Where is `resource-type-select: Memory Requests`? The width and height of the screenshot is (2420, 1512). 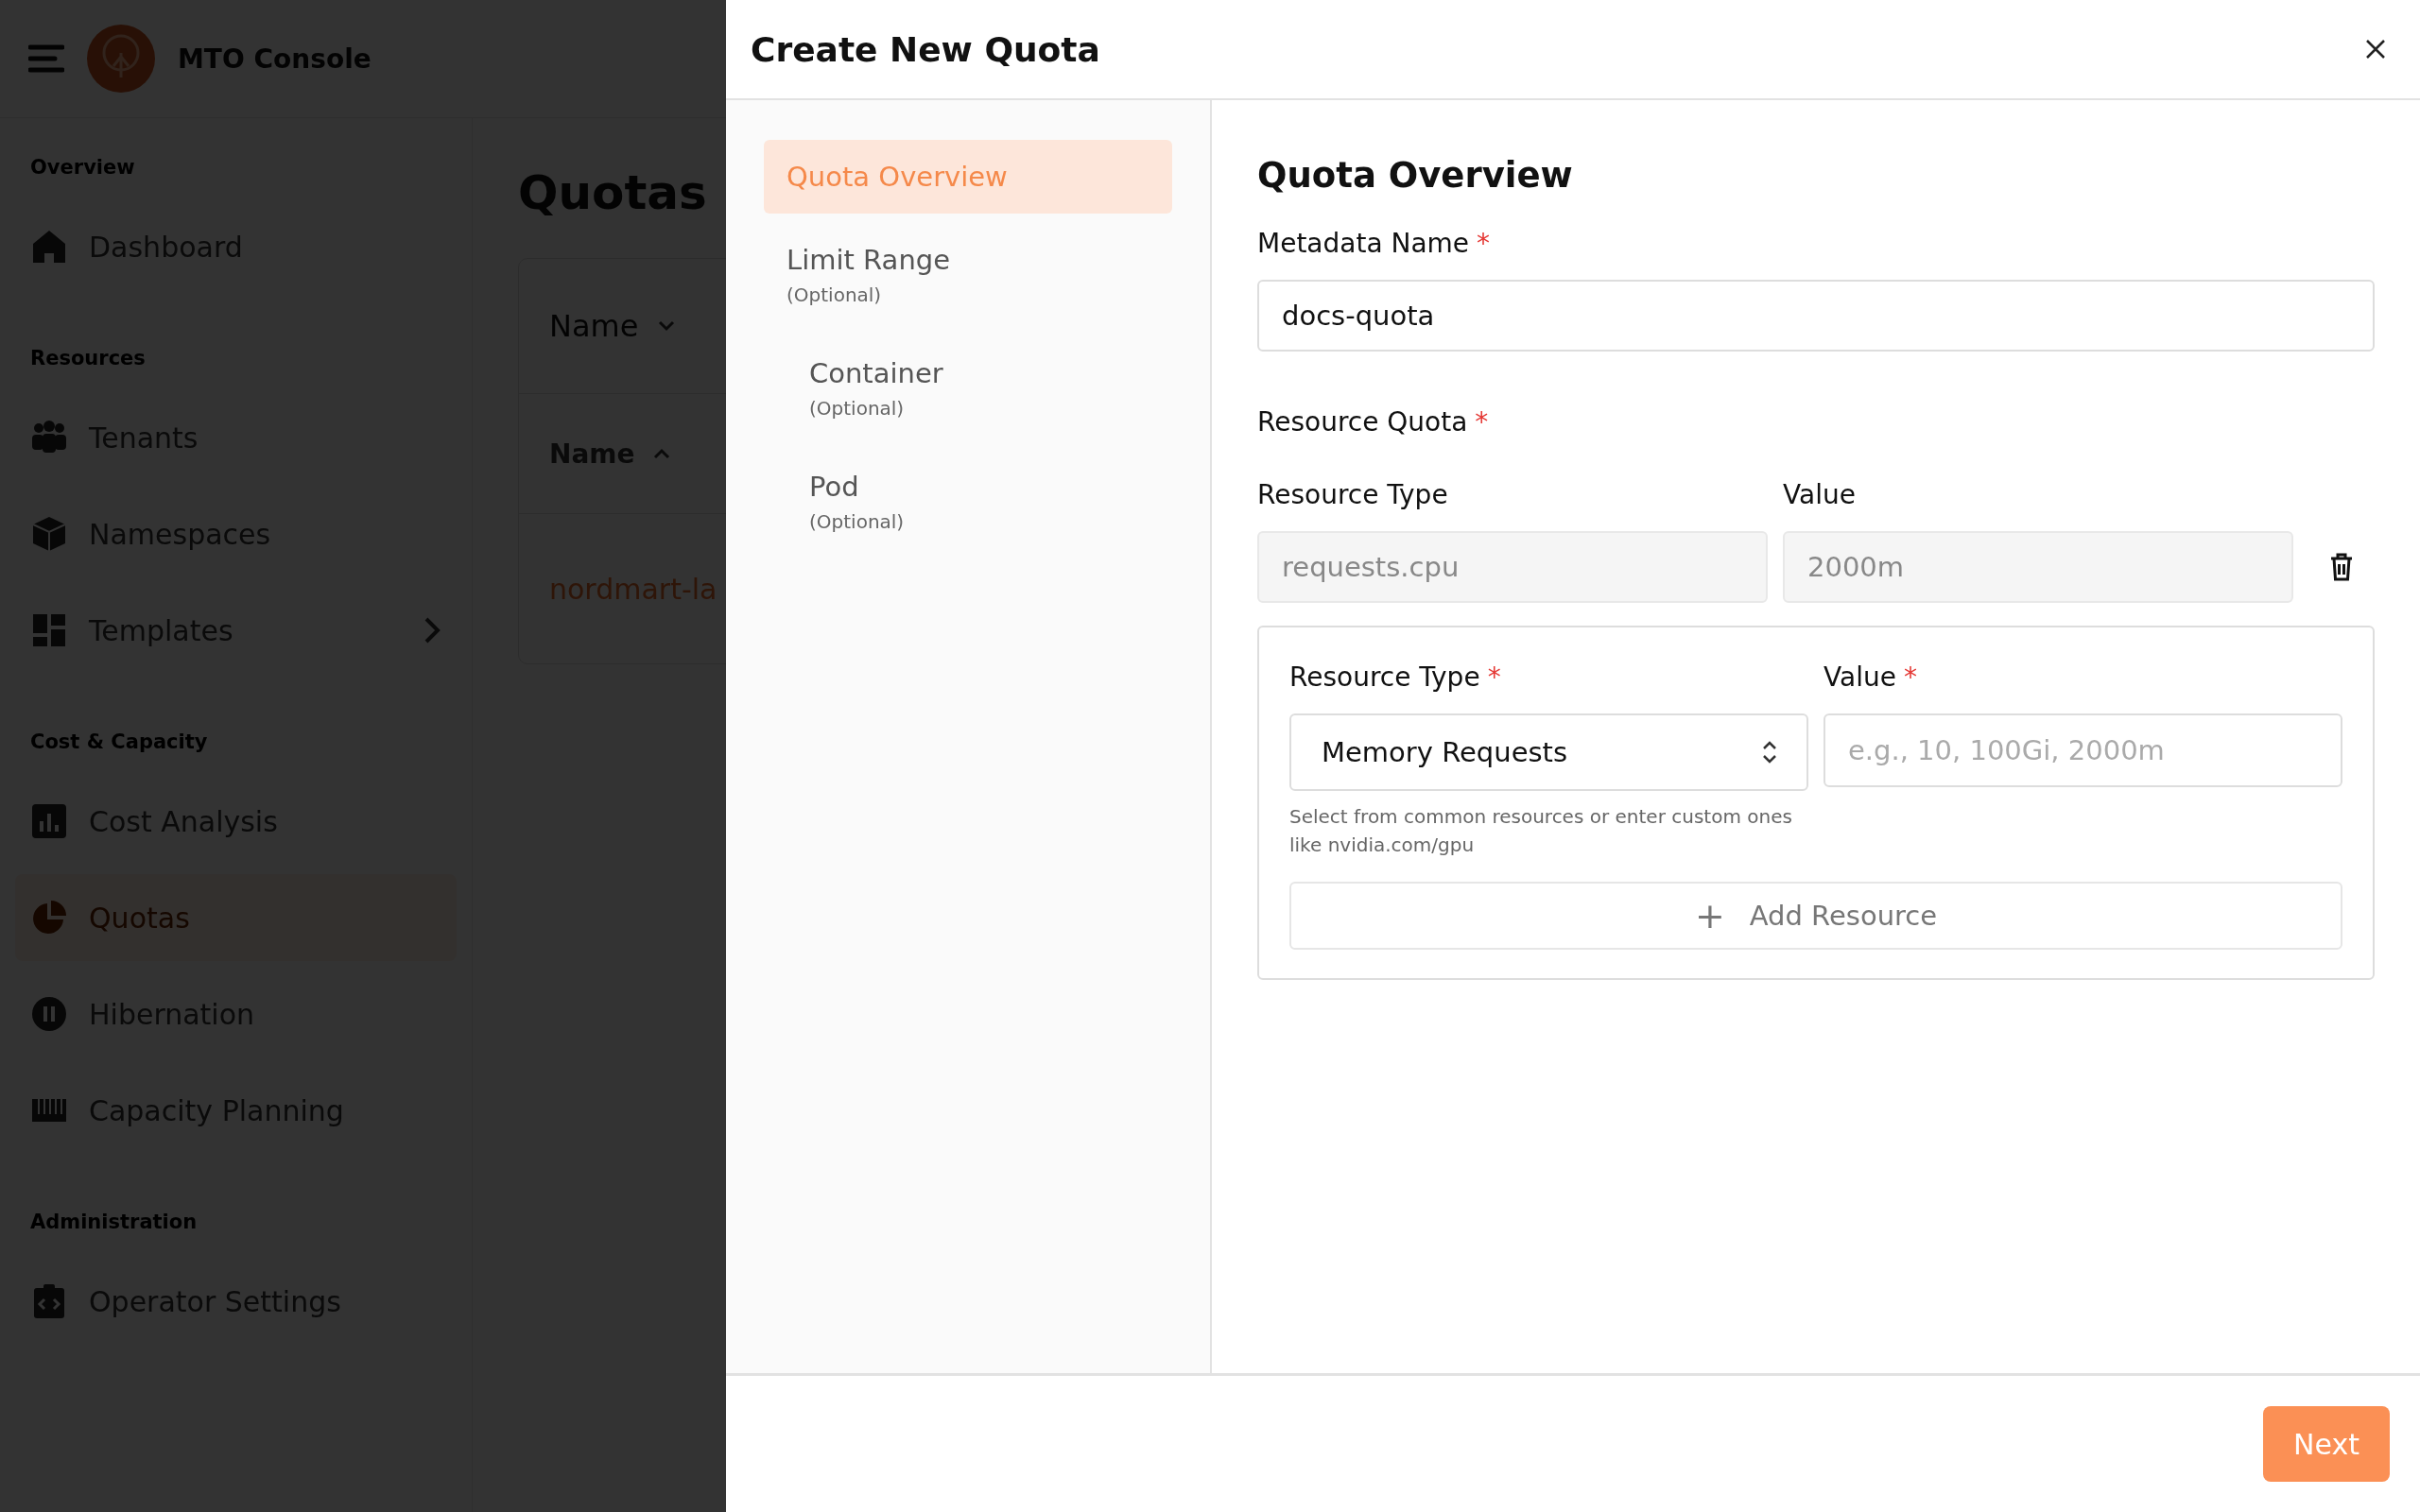
resource-type-select: Memory Requests is located at coordinates (1548, 752).